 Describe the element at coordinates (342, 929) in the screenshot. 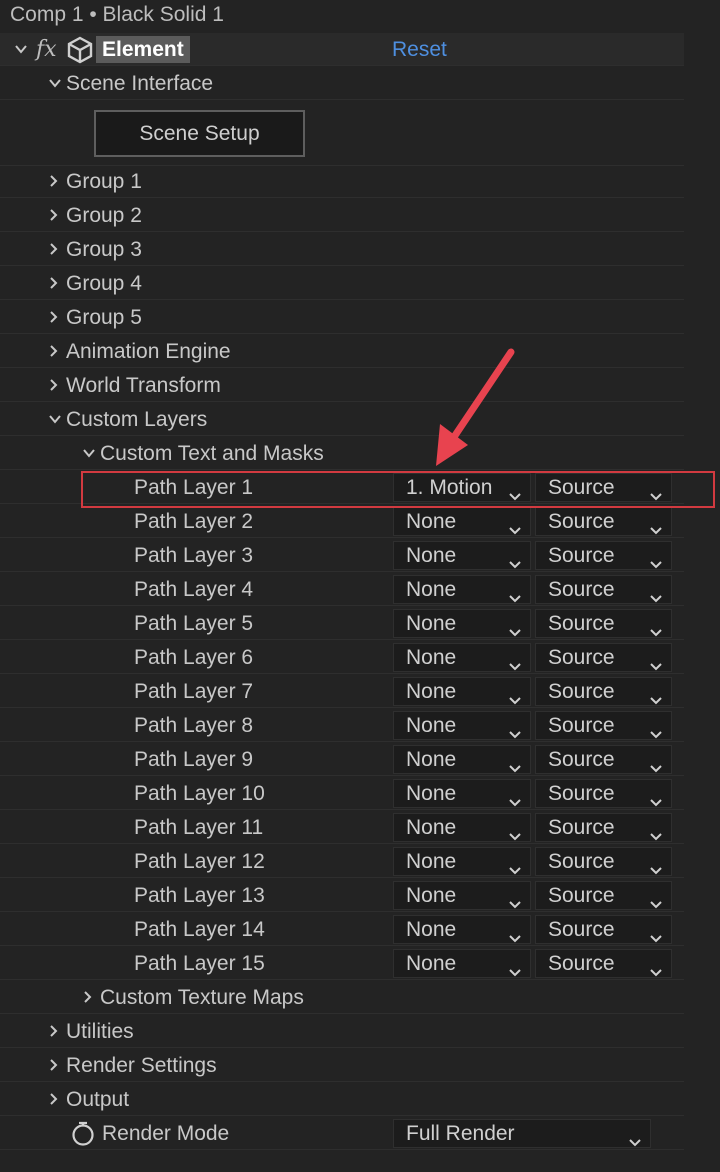

I see `path-layer-row: Path Layer 14 None Source` at that location.